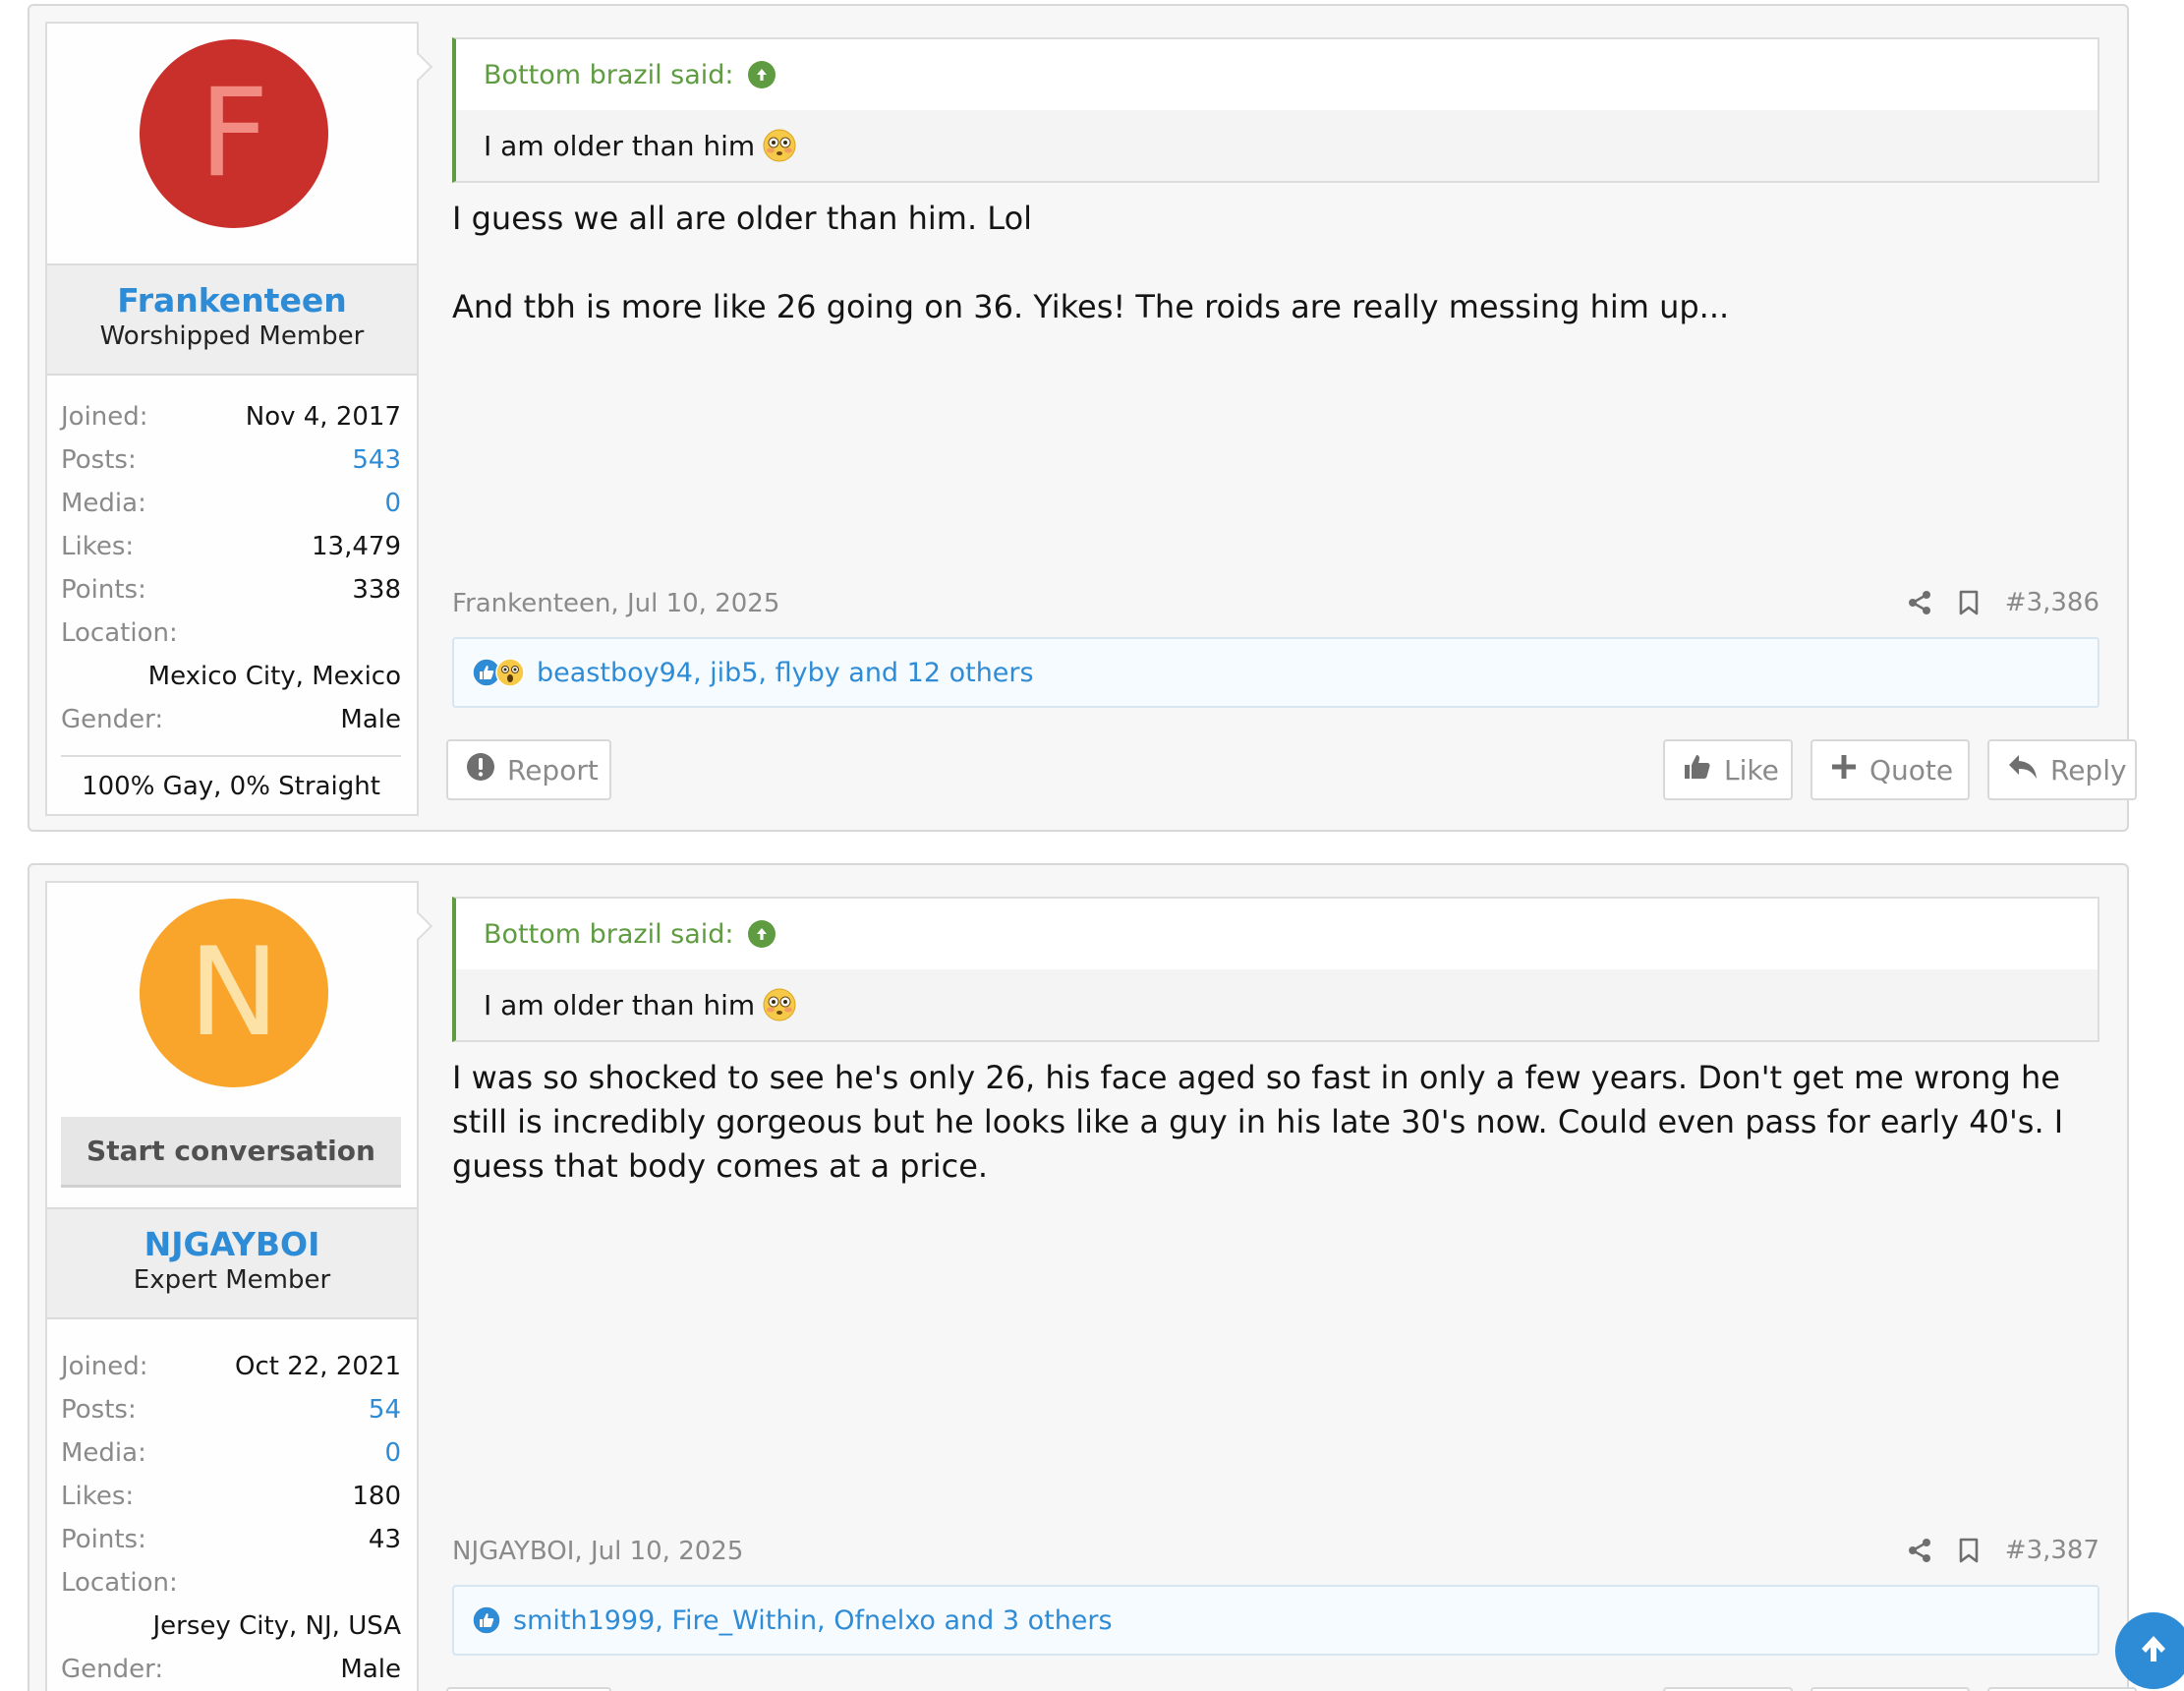 This screenshot has width=2184, height=1691. What do you see at coordinates (528, 769) in the screenshot?
I see `report-button: Report` at bounding box center [528, 769].